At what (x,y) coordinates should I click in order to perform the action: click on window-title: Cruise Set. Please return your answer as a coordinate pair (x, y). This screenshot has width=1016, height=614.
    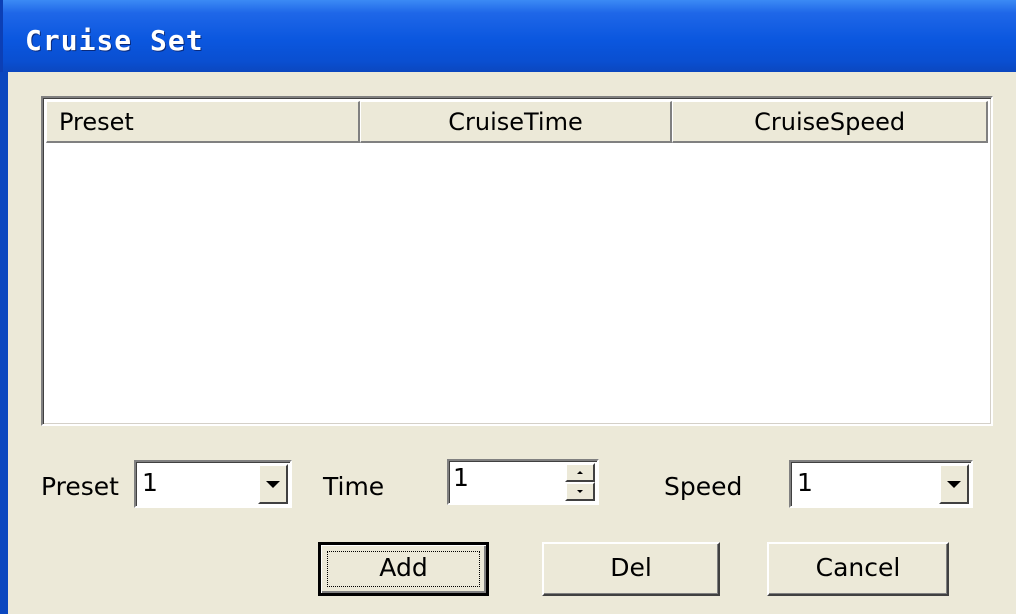
    Looking at the image, I should click on (114, 40).